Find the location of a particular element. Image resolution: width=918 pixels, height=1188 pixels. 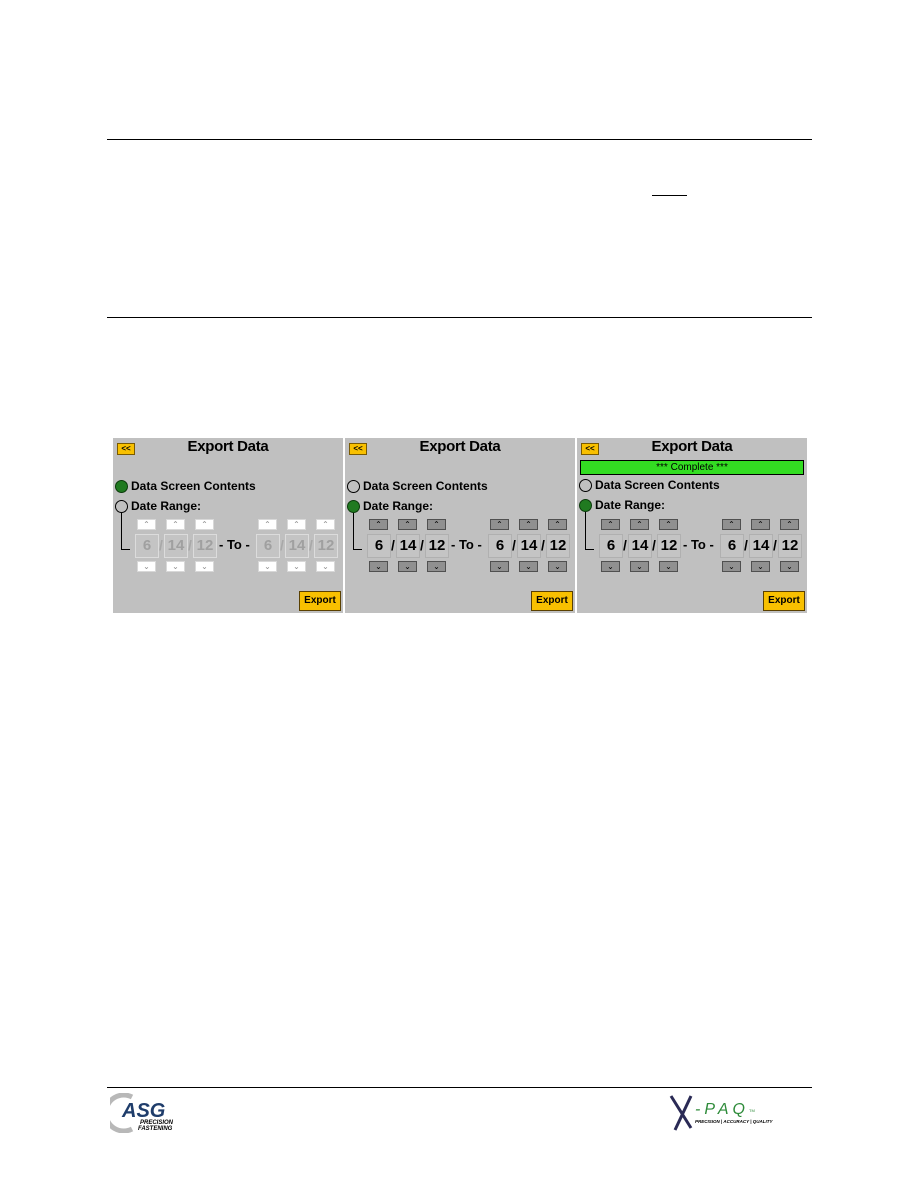

xpaq-tagline: PRECISION | ACCURACY | QUALITY is located at coordinates (734, 1121).